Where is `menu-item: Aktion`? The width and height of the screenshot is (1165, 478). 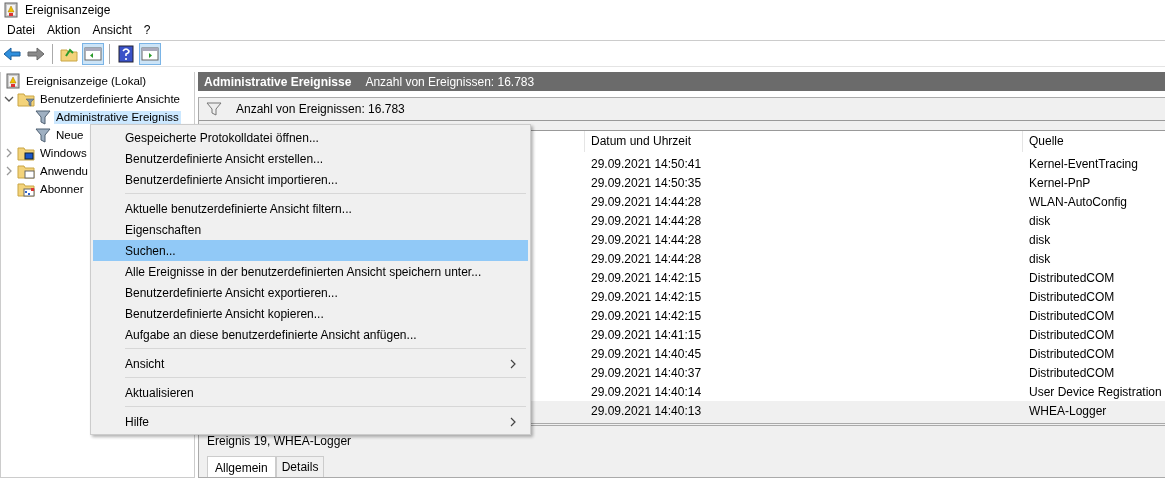
menu-item: Aktion is located at coordinates (64, 30).